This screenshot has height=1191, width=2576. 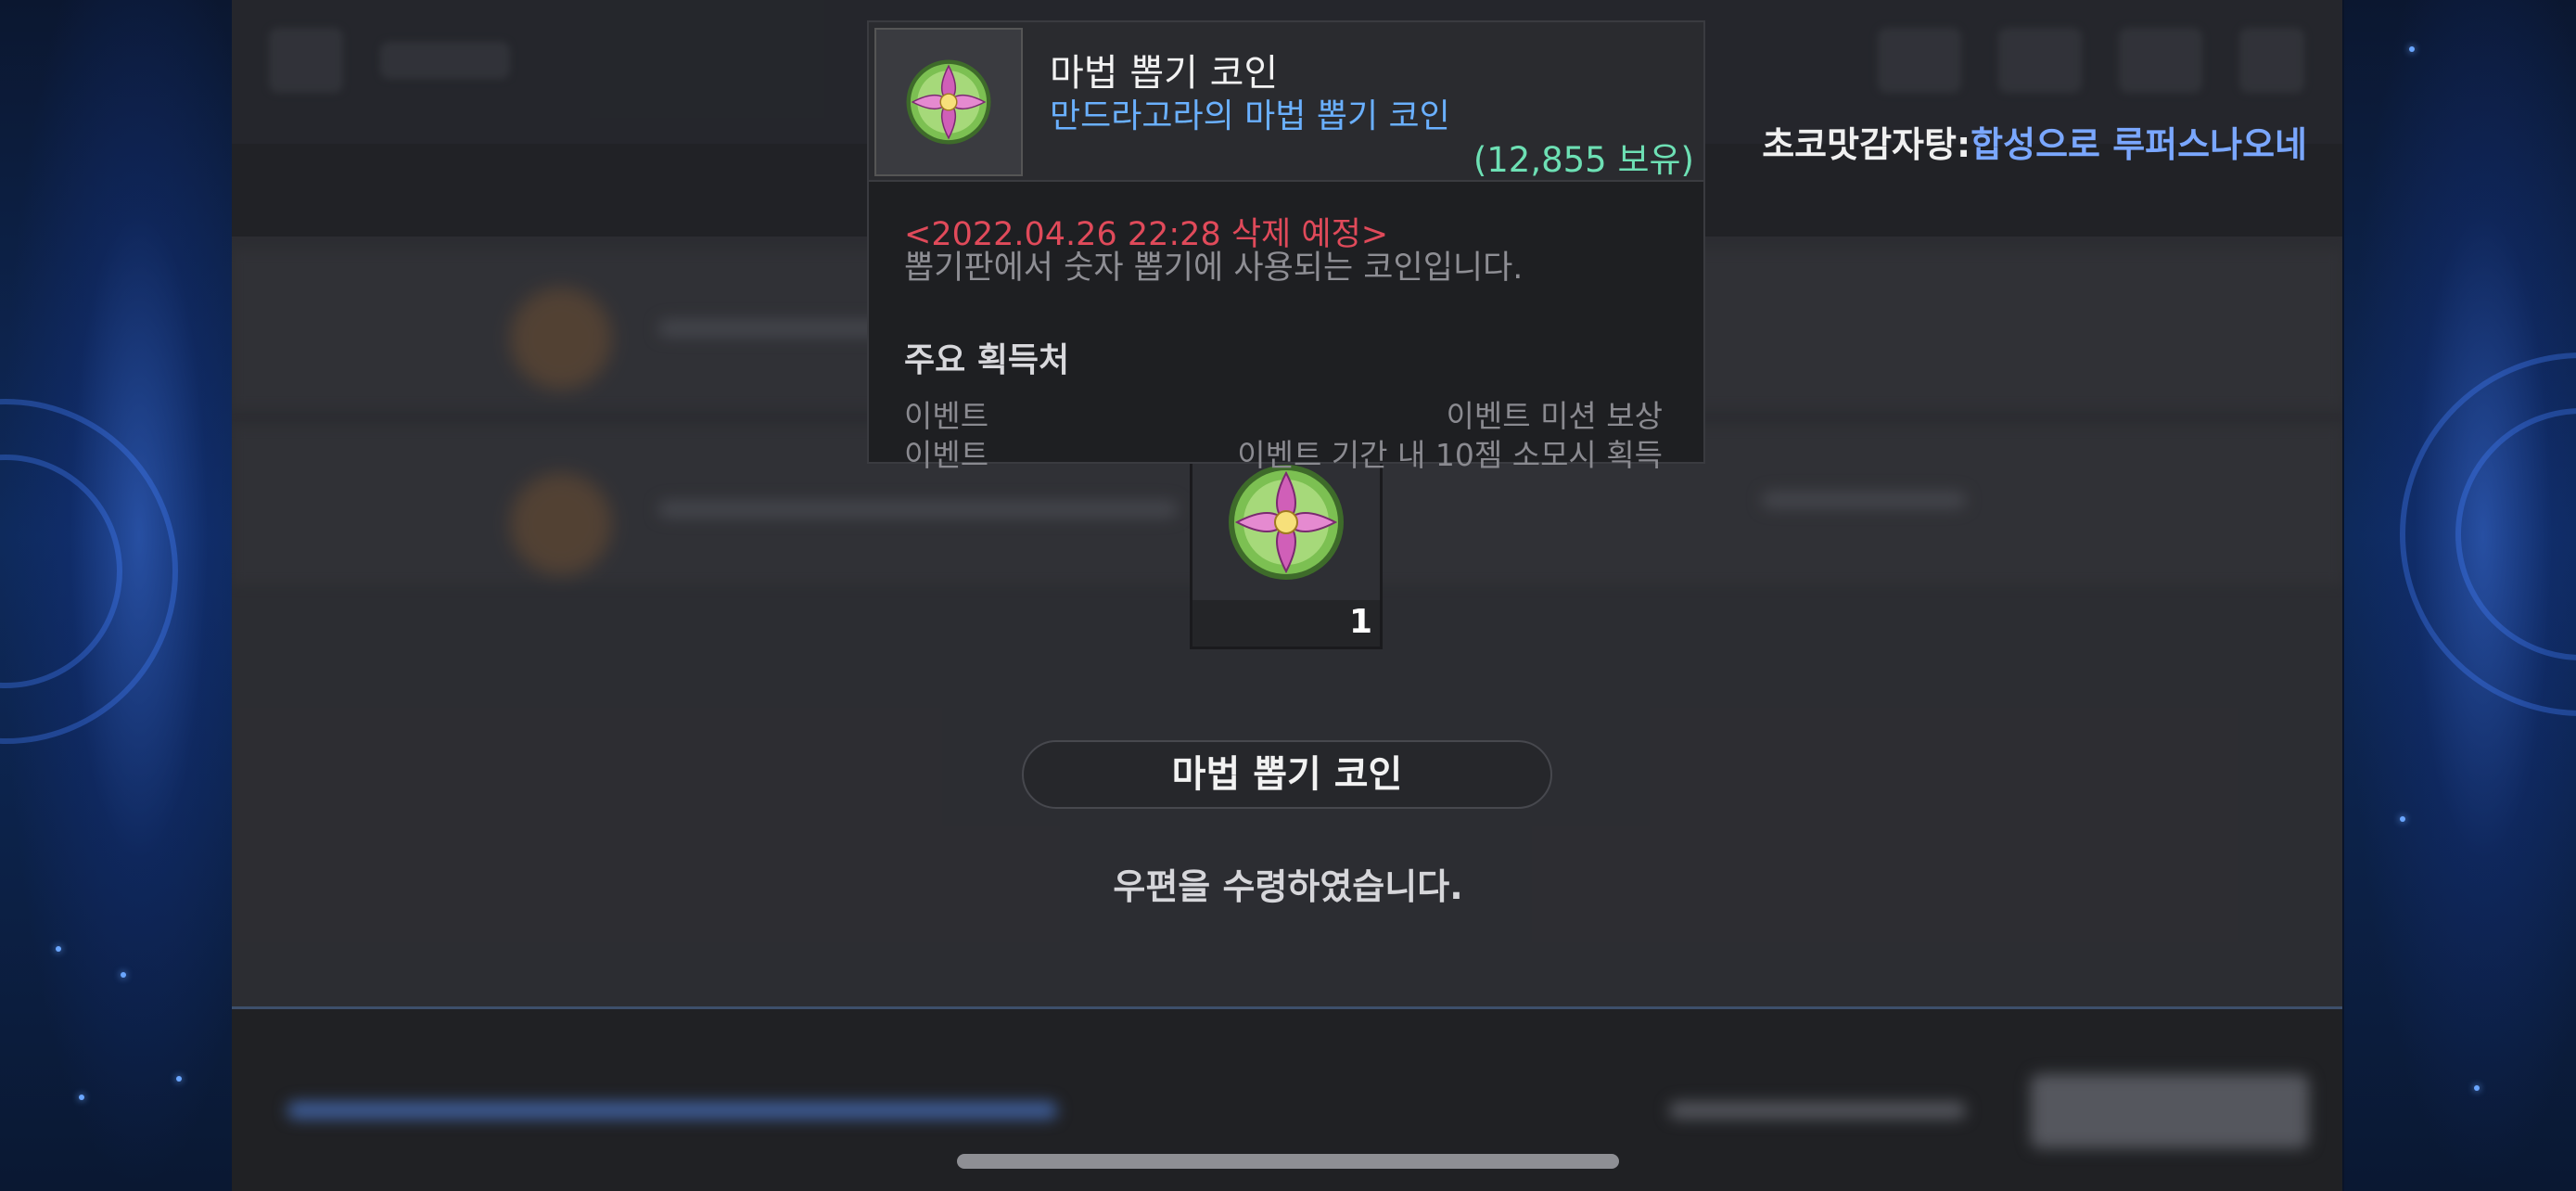 What do you see at coordinates (1818, 1110) in the screenshot?
I see `bottom-text` at bounding box center [1818, 1110].